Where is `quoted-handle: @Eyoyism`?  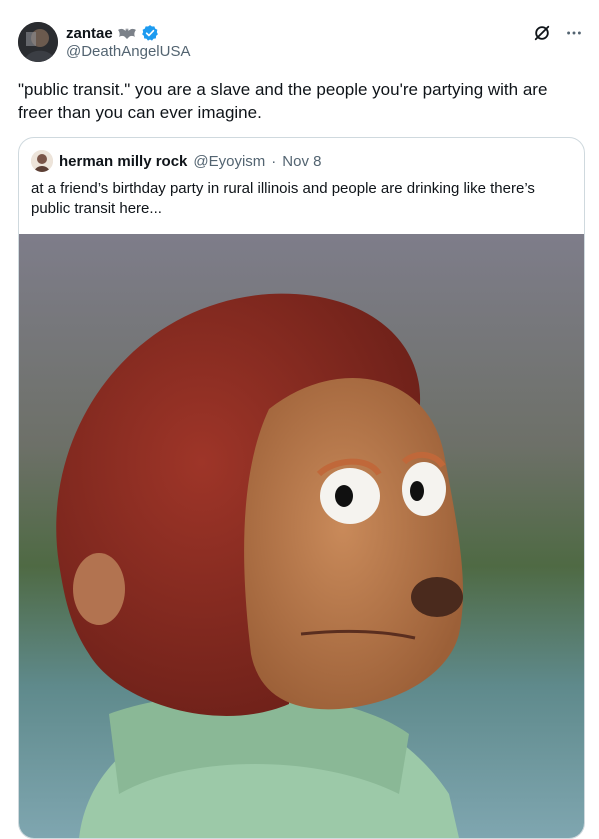 quoted-handle: @Eyoyism is located at coordinates (229, 161).